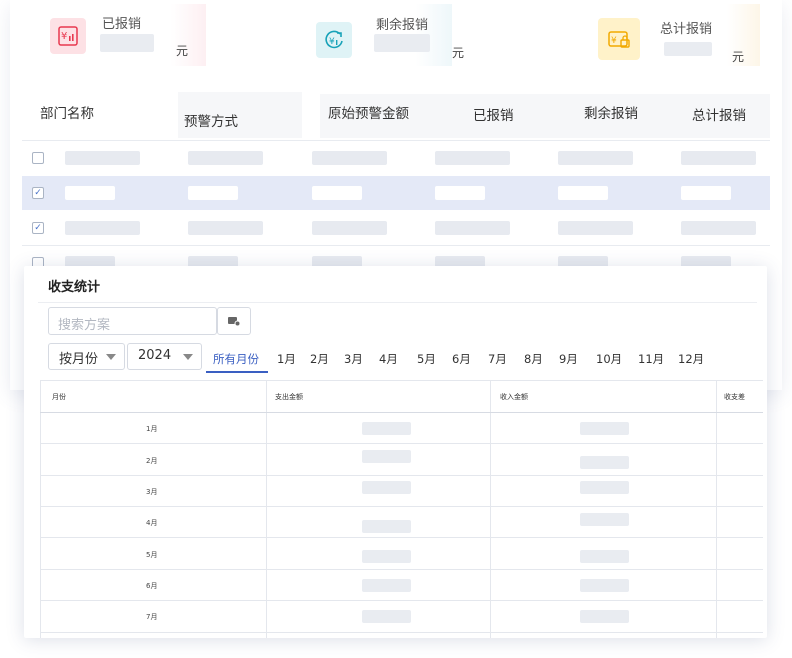 The width and height of the screenshot is (792, 658). I want to click on table-header: 部门名称 预警方式 原始预警金额 已报销 剩余报销 总计报销, so click(402, 114).